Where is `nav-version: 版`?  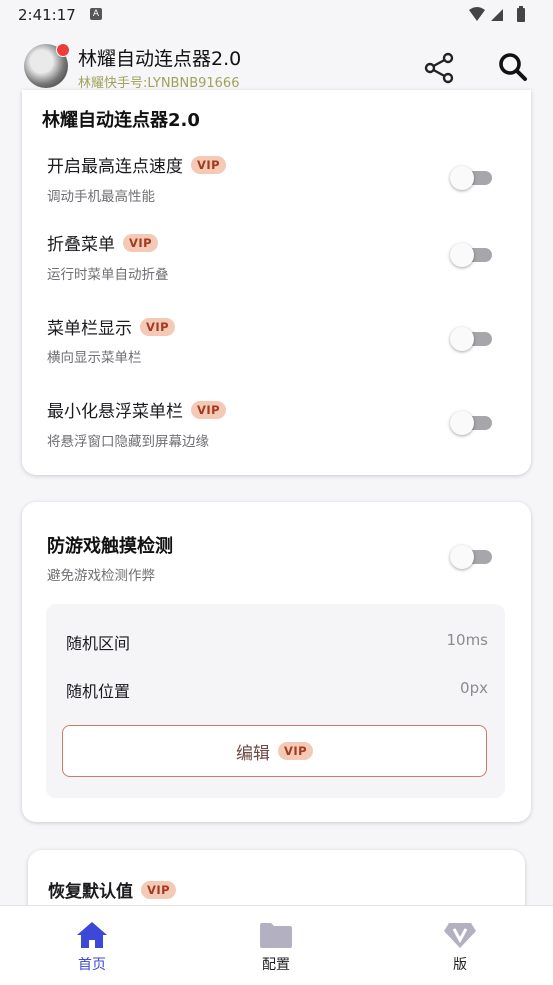
nav-version: 版 is located at coordinates (460, 947).